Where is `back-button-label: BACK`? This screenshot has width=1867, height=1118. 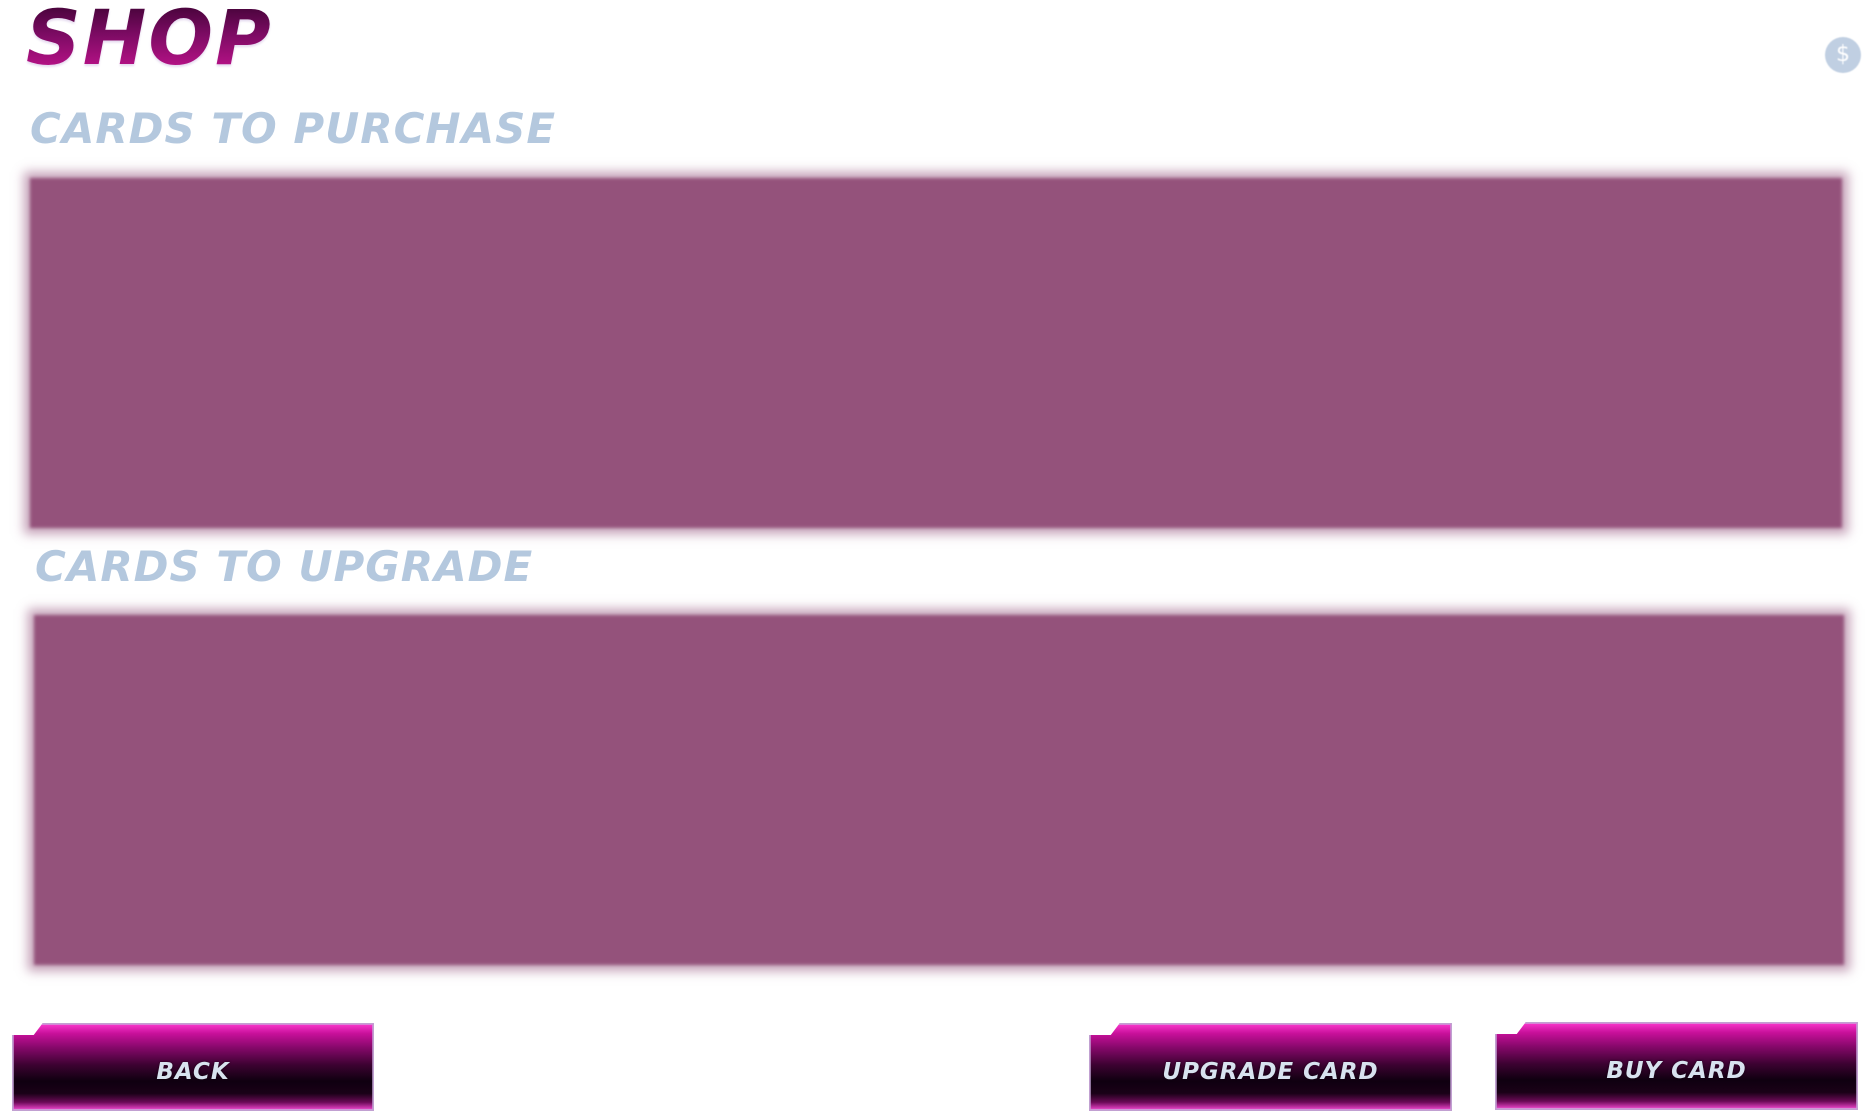
back-button-label: BACK is located at coordinates (193, 1072).